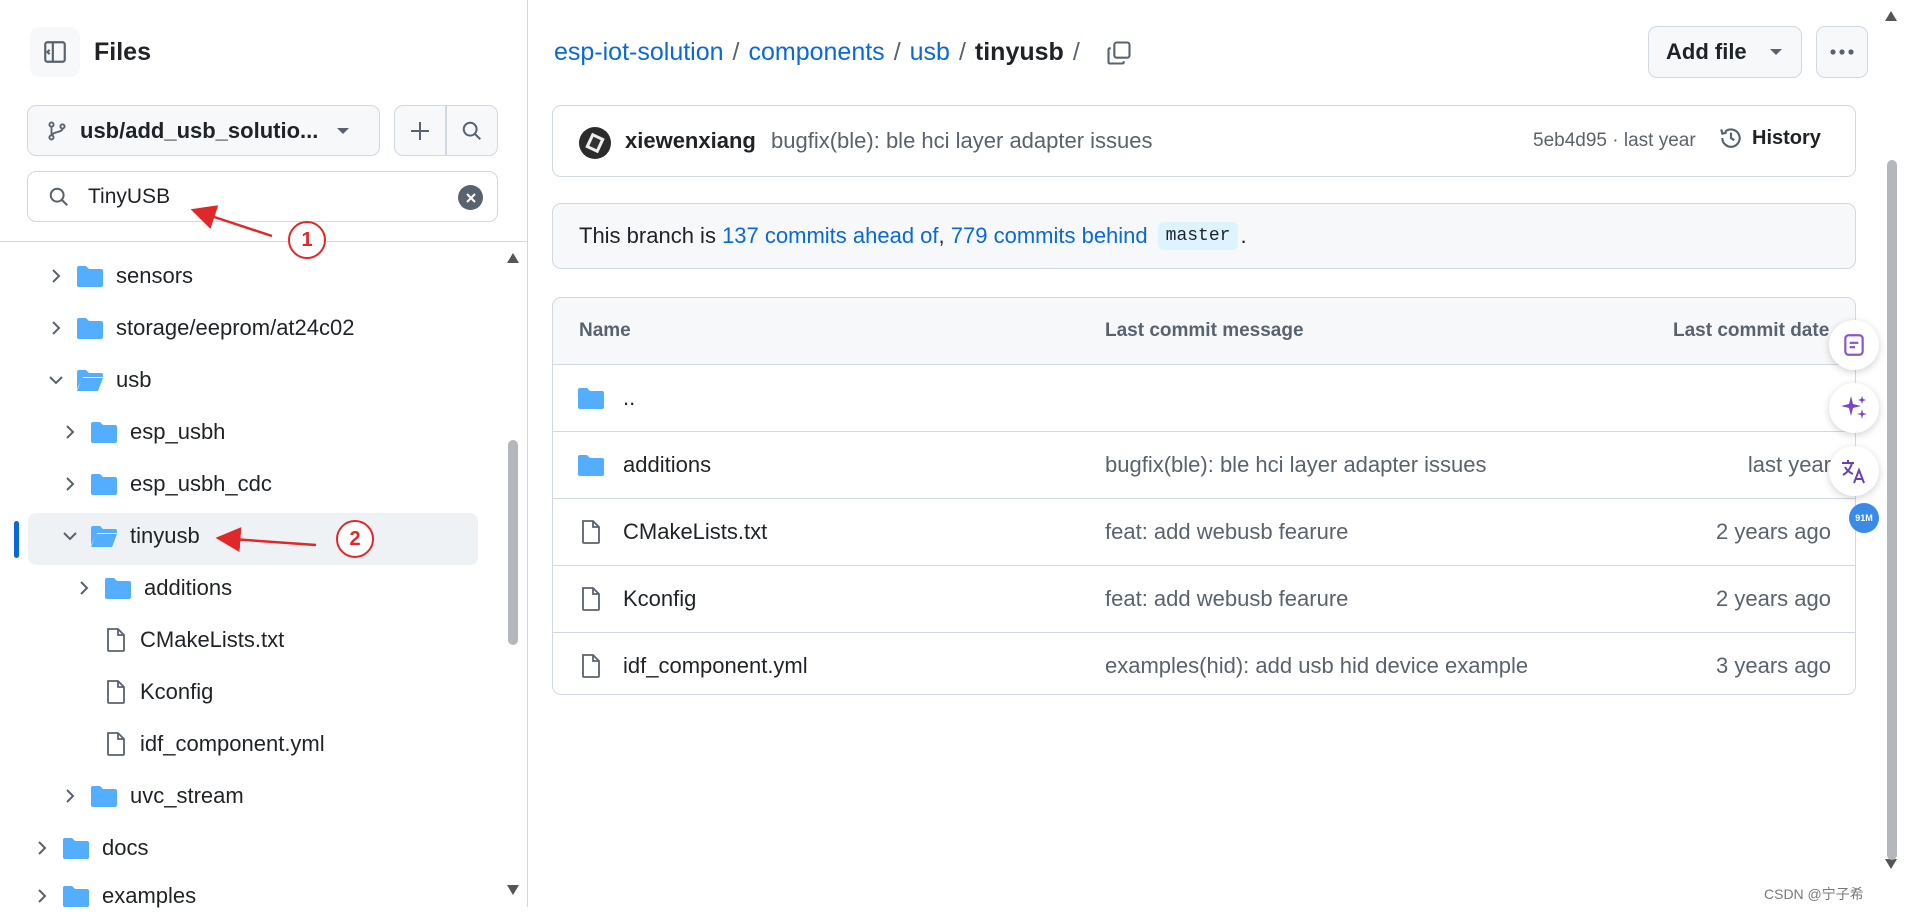  I want to click on row-commit-date: 3 years ago, so click(1773, 665).